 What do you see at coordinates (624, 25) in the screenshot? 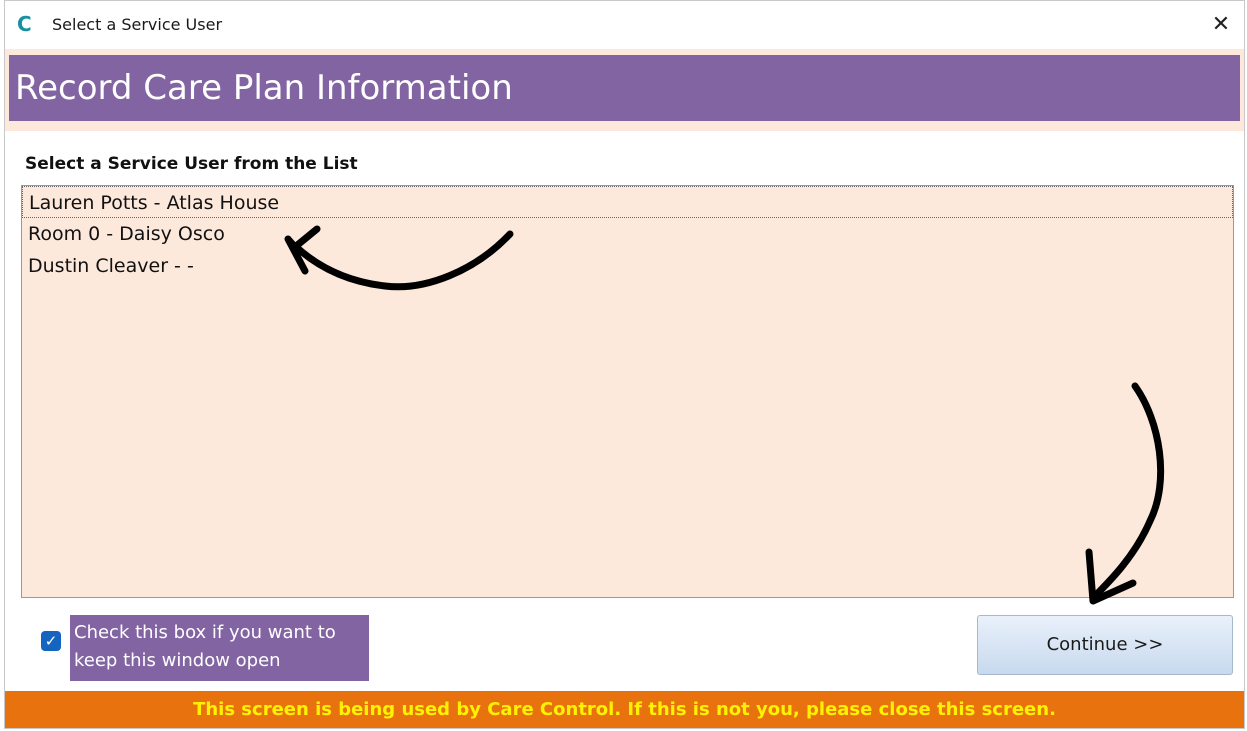
I see `title-bar: C Select a Service User ✕` at bounding box center [624, 25].